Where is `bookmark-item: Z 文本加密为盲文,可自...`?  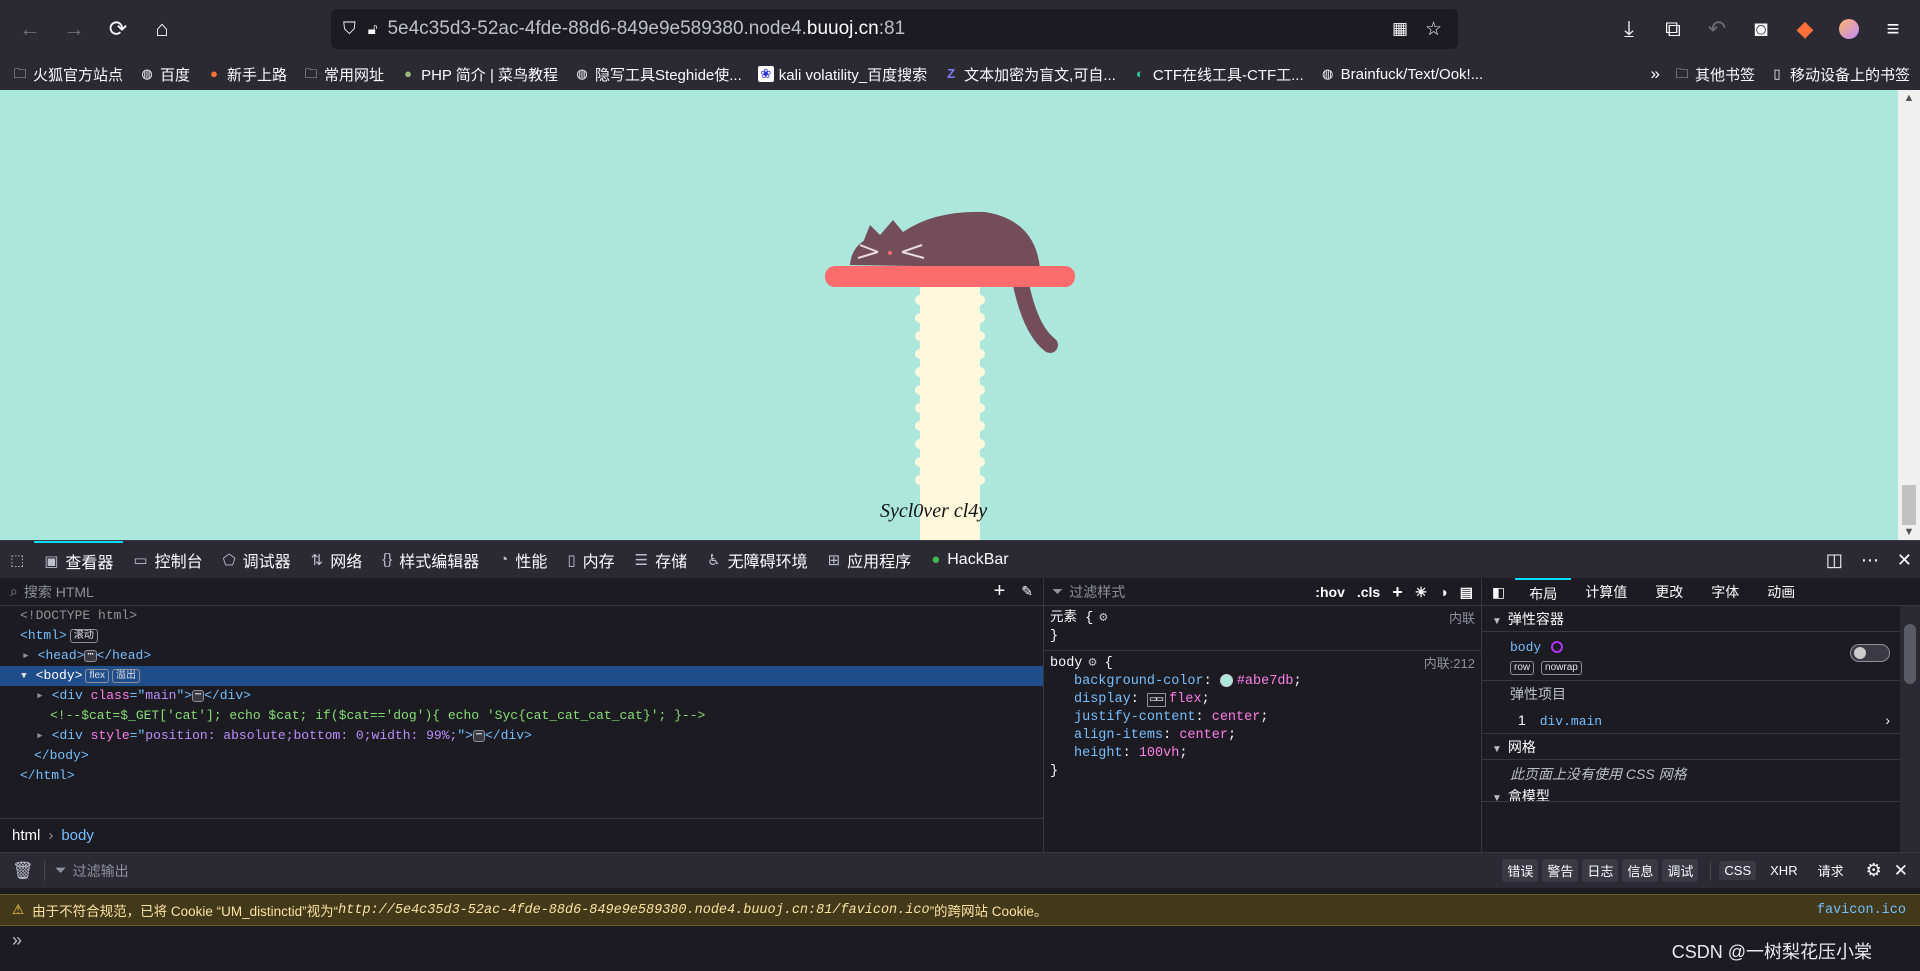 bookmark-item: Z 文本加密为盲文,可自... is located at coordinates (1029, 74).